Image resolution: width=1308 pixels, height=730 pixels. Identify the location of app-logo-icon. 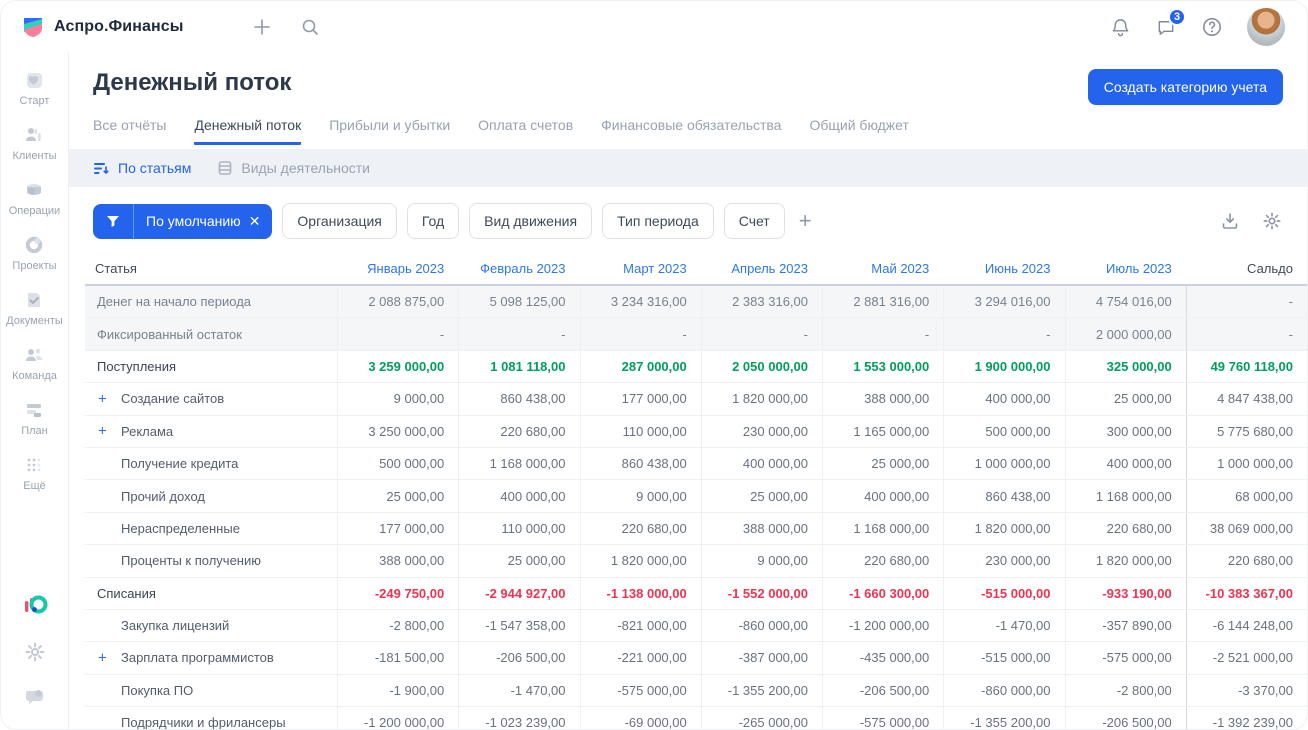
(33, 27).